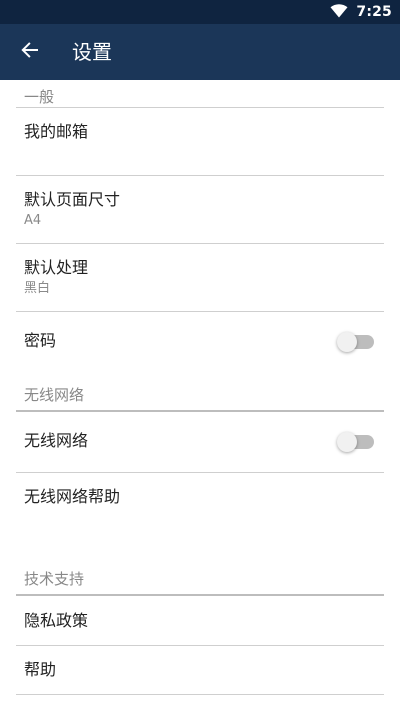 This screenshot has height=710, width=400. Describe the element at coordinates (200, 442) in the screenshot. I see `setting-wifi: 无线网络` at that location.